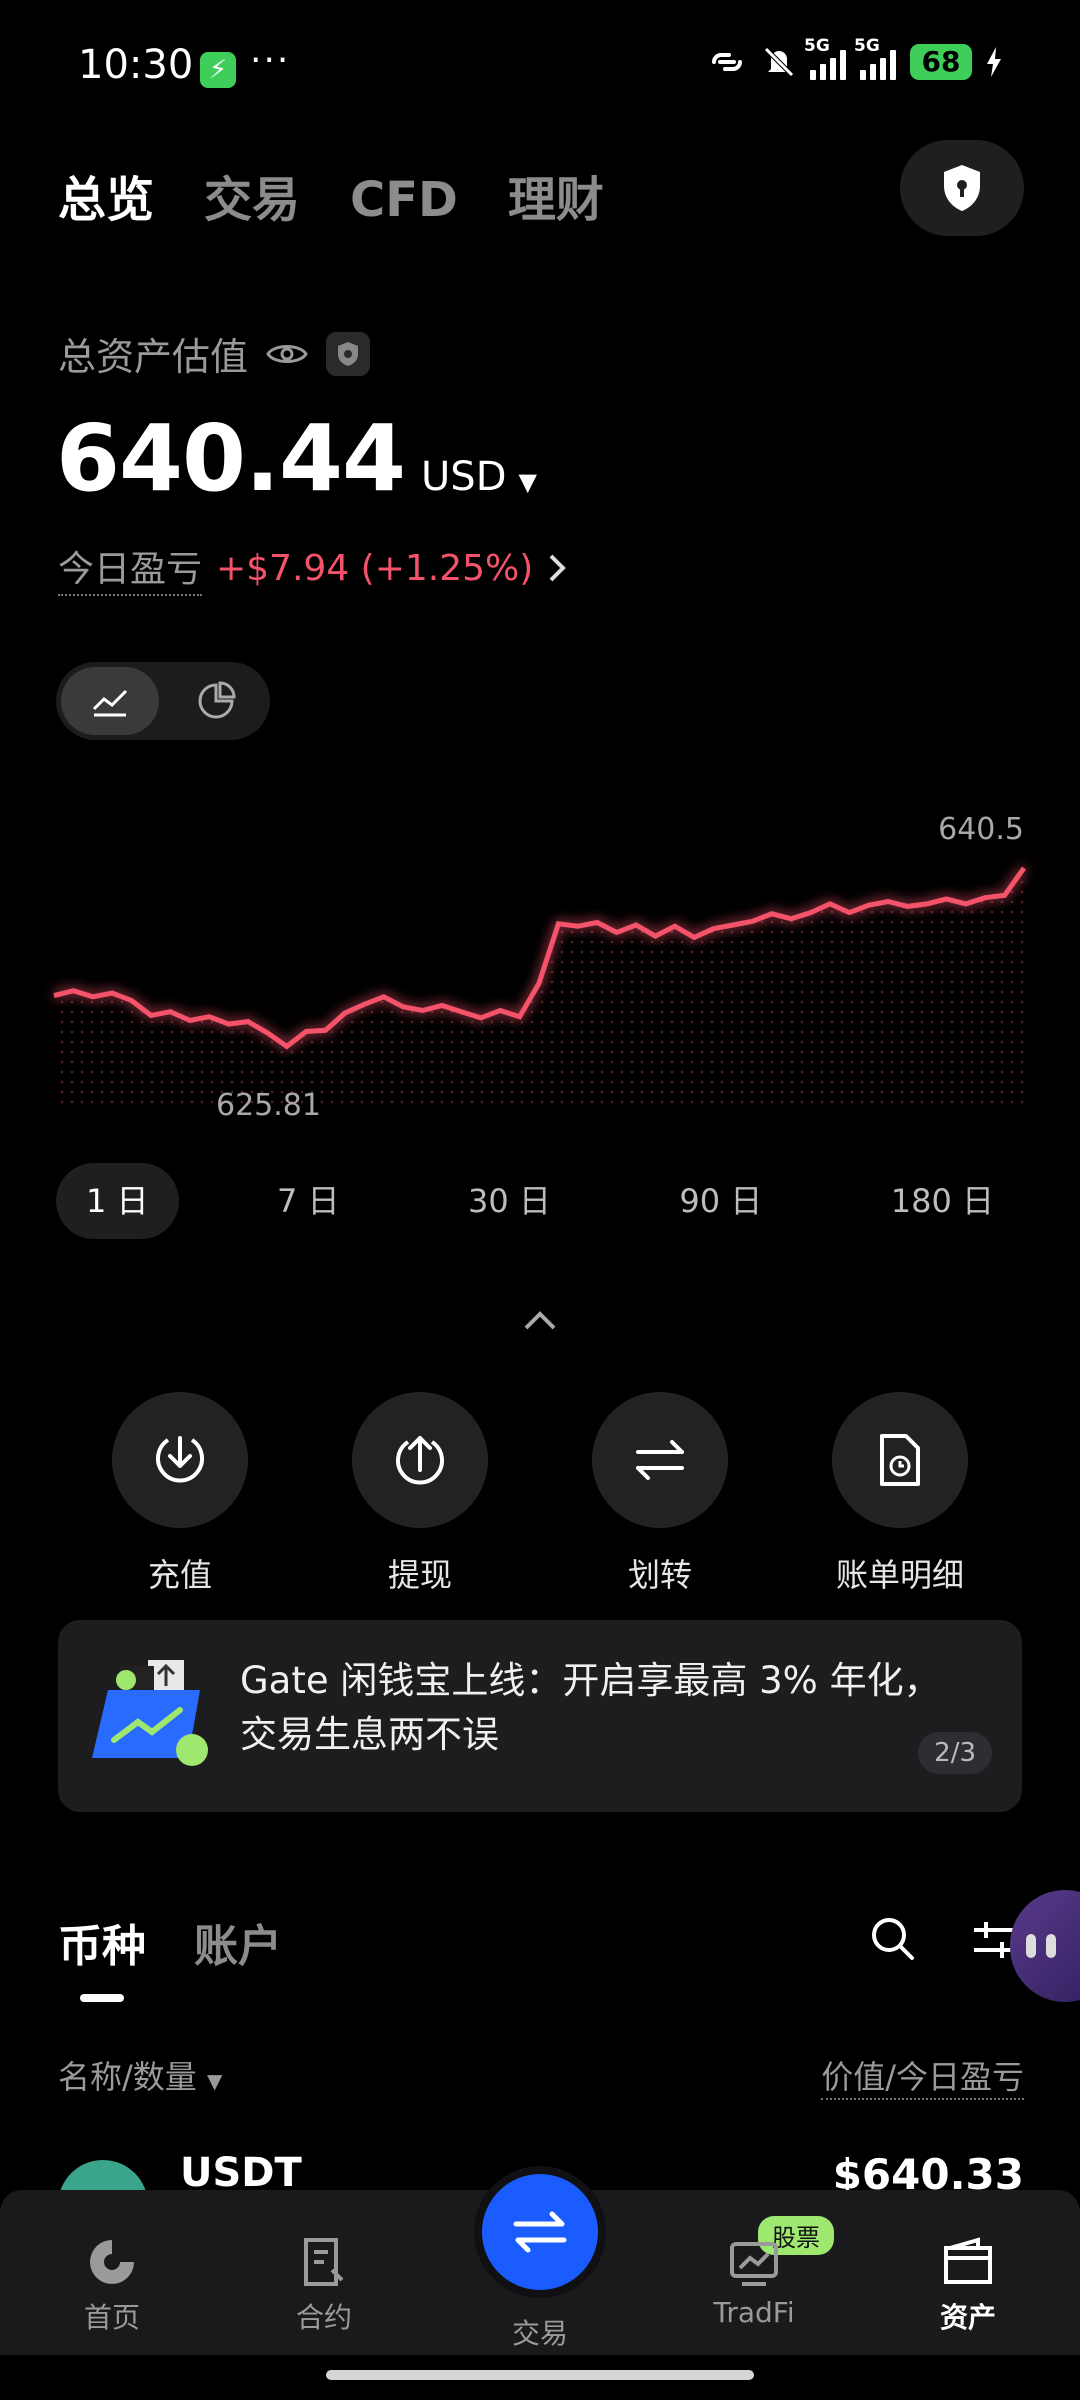  Describe the element at coordinates (727, 62) in the screenshot. I see `link-icon` at that location.